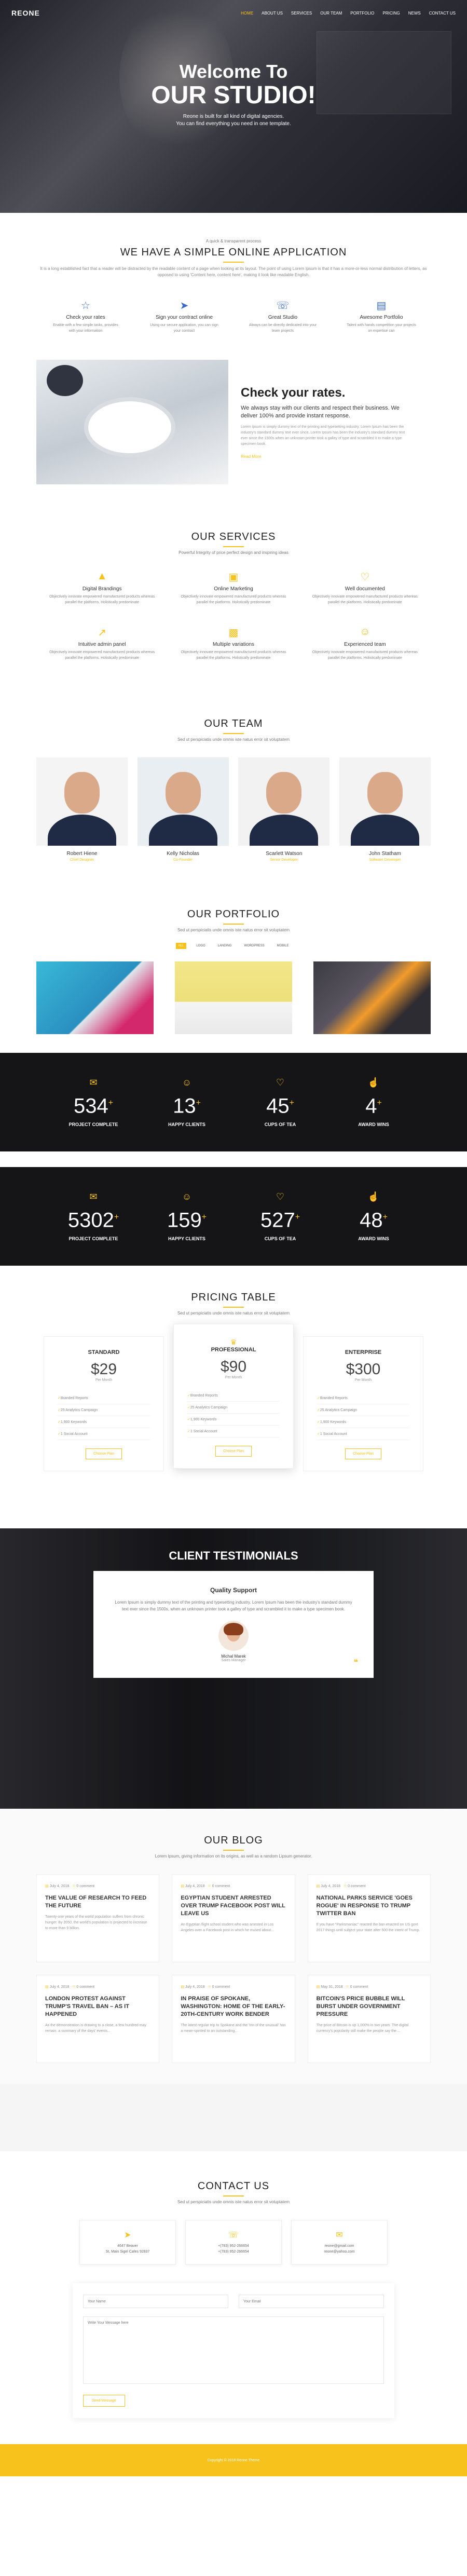 Image resolution: width=467 pixels, height=2576 pixels. I want to click on nav-contact: Contact Us, so click(442, 13).